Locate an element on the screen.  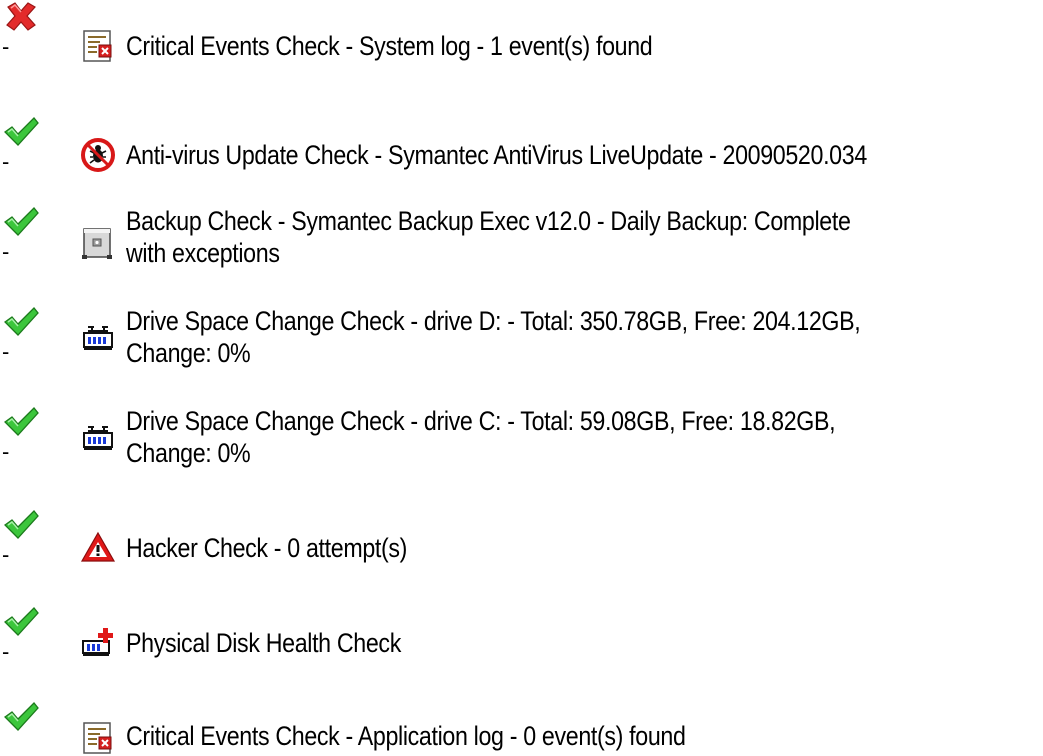
check-row-hacker: - Hacker Check - 0 attempt(s) is located at coordinates (521, 548).